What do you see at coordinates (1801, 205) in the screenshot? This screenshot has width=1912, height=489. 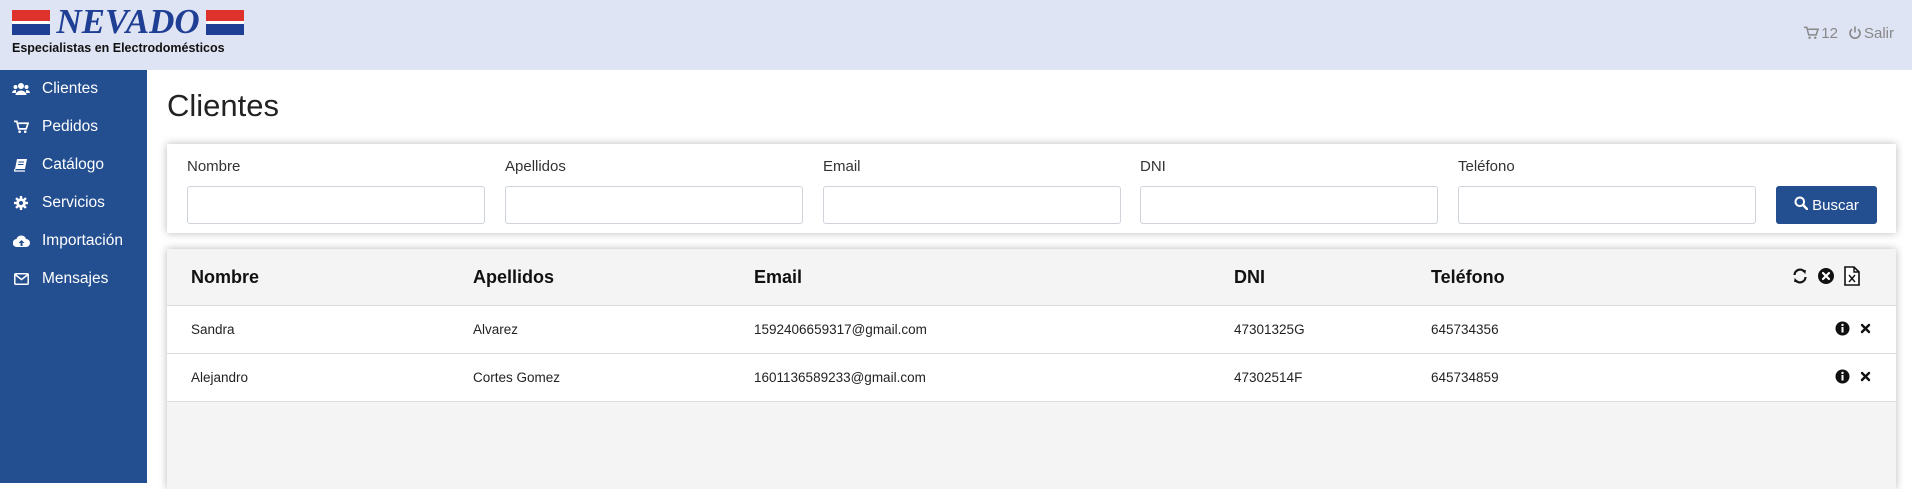 I see `search-icon` at bounding box center [1801, 205].